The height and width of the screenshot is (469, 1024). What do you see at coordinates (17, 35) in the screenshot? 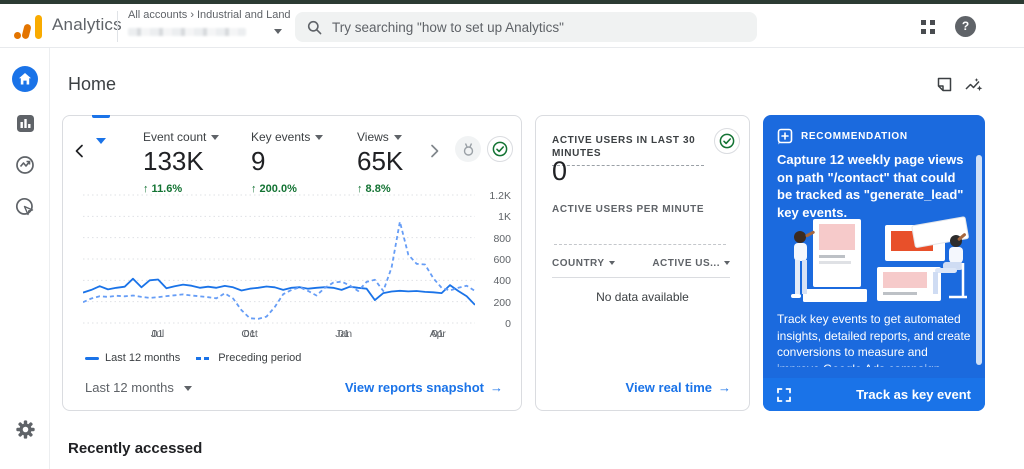
I see `logo-dot` at bounding box center [17, 35].